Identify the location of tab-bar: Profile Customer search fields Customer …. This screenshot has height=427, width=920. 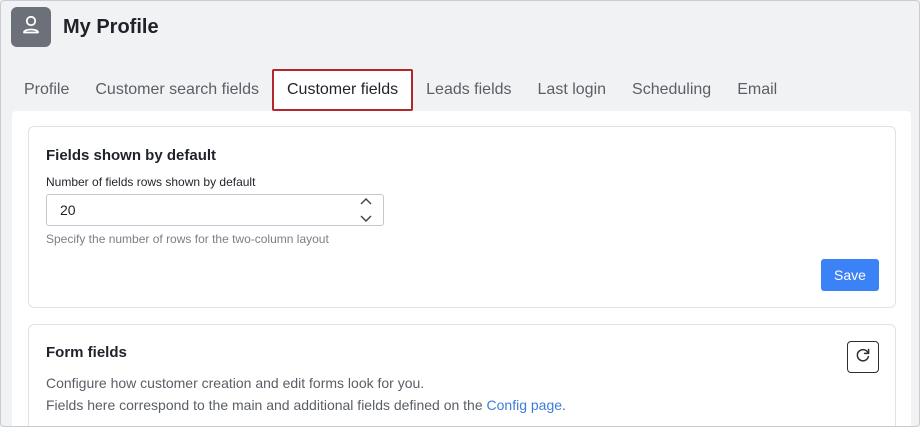
(400, 90).